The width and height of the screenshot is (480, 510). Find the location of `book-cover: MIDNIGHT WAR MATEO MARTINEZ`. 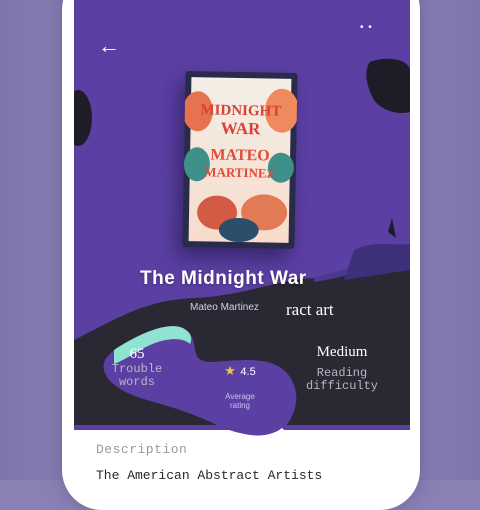

book-cover: MIDNIGHT WAR MATEO MARTINEZ is located at coordinates (240, 160).